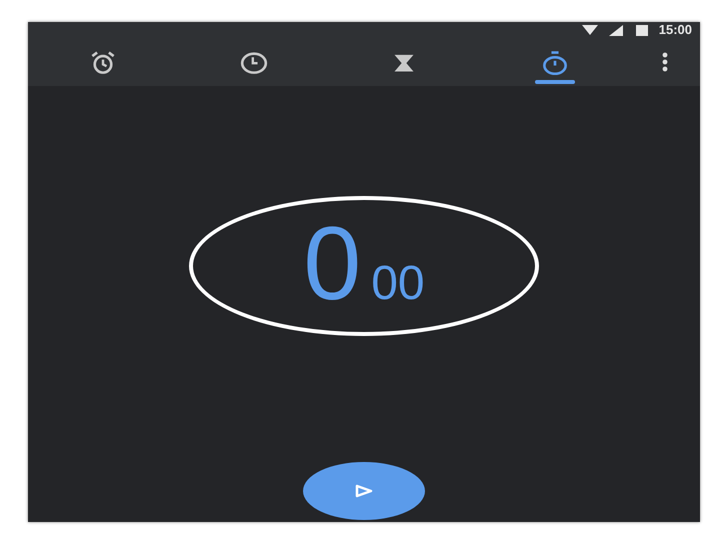 Image resolution: width=711 pixels, height=539 pixels. I want to click on signal-icon, so click(615, 30).